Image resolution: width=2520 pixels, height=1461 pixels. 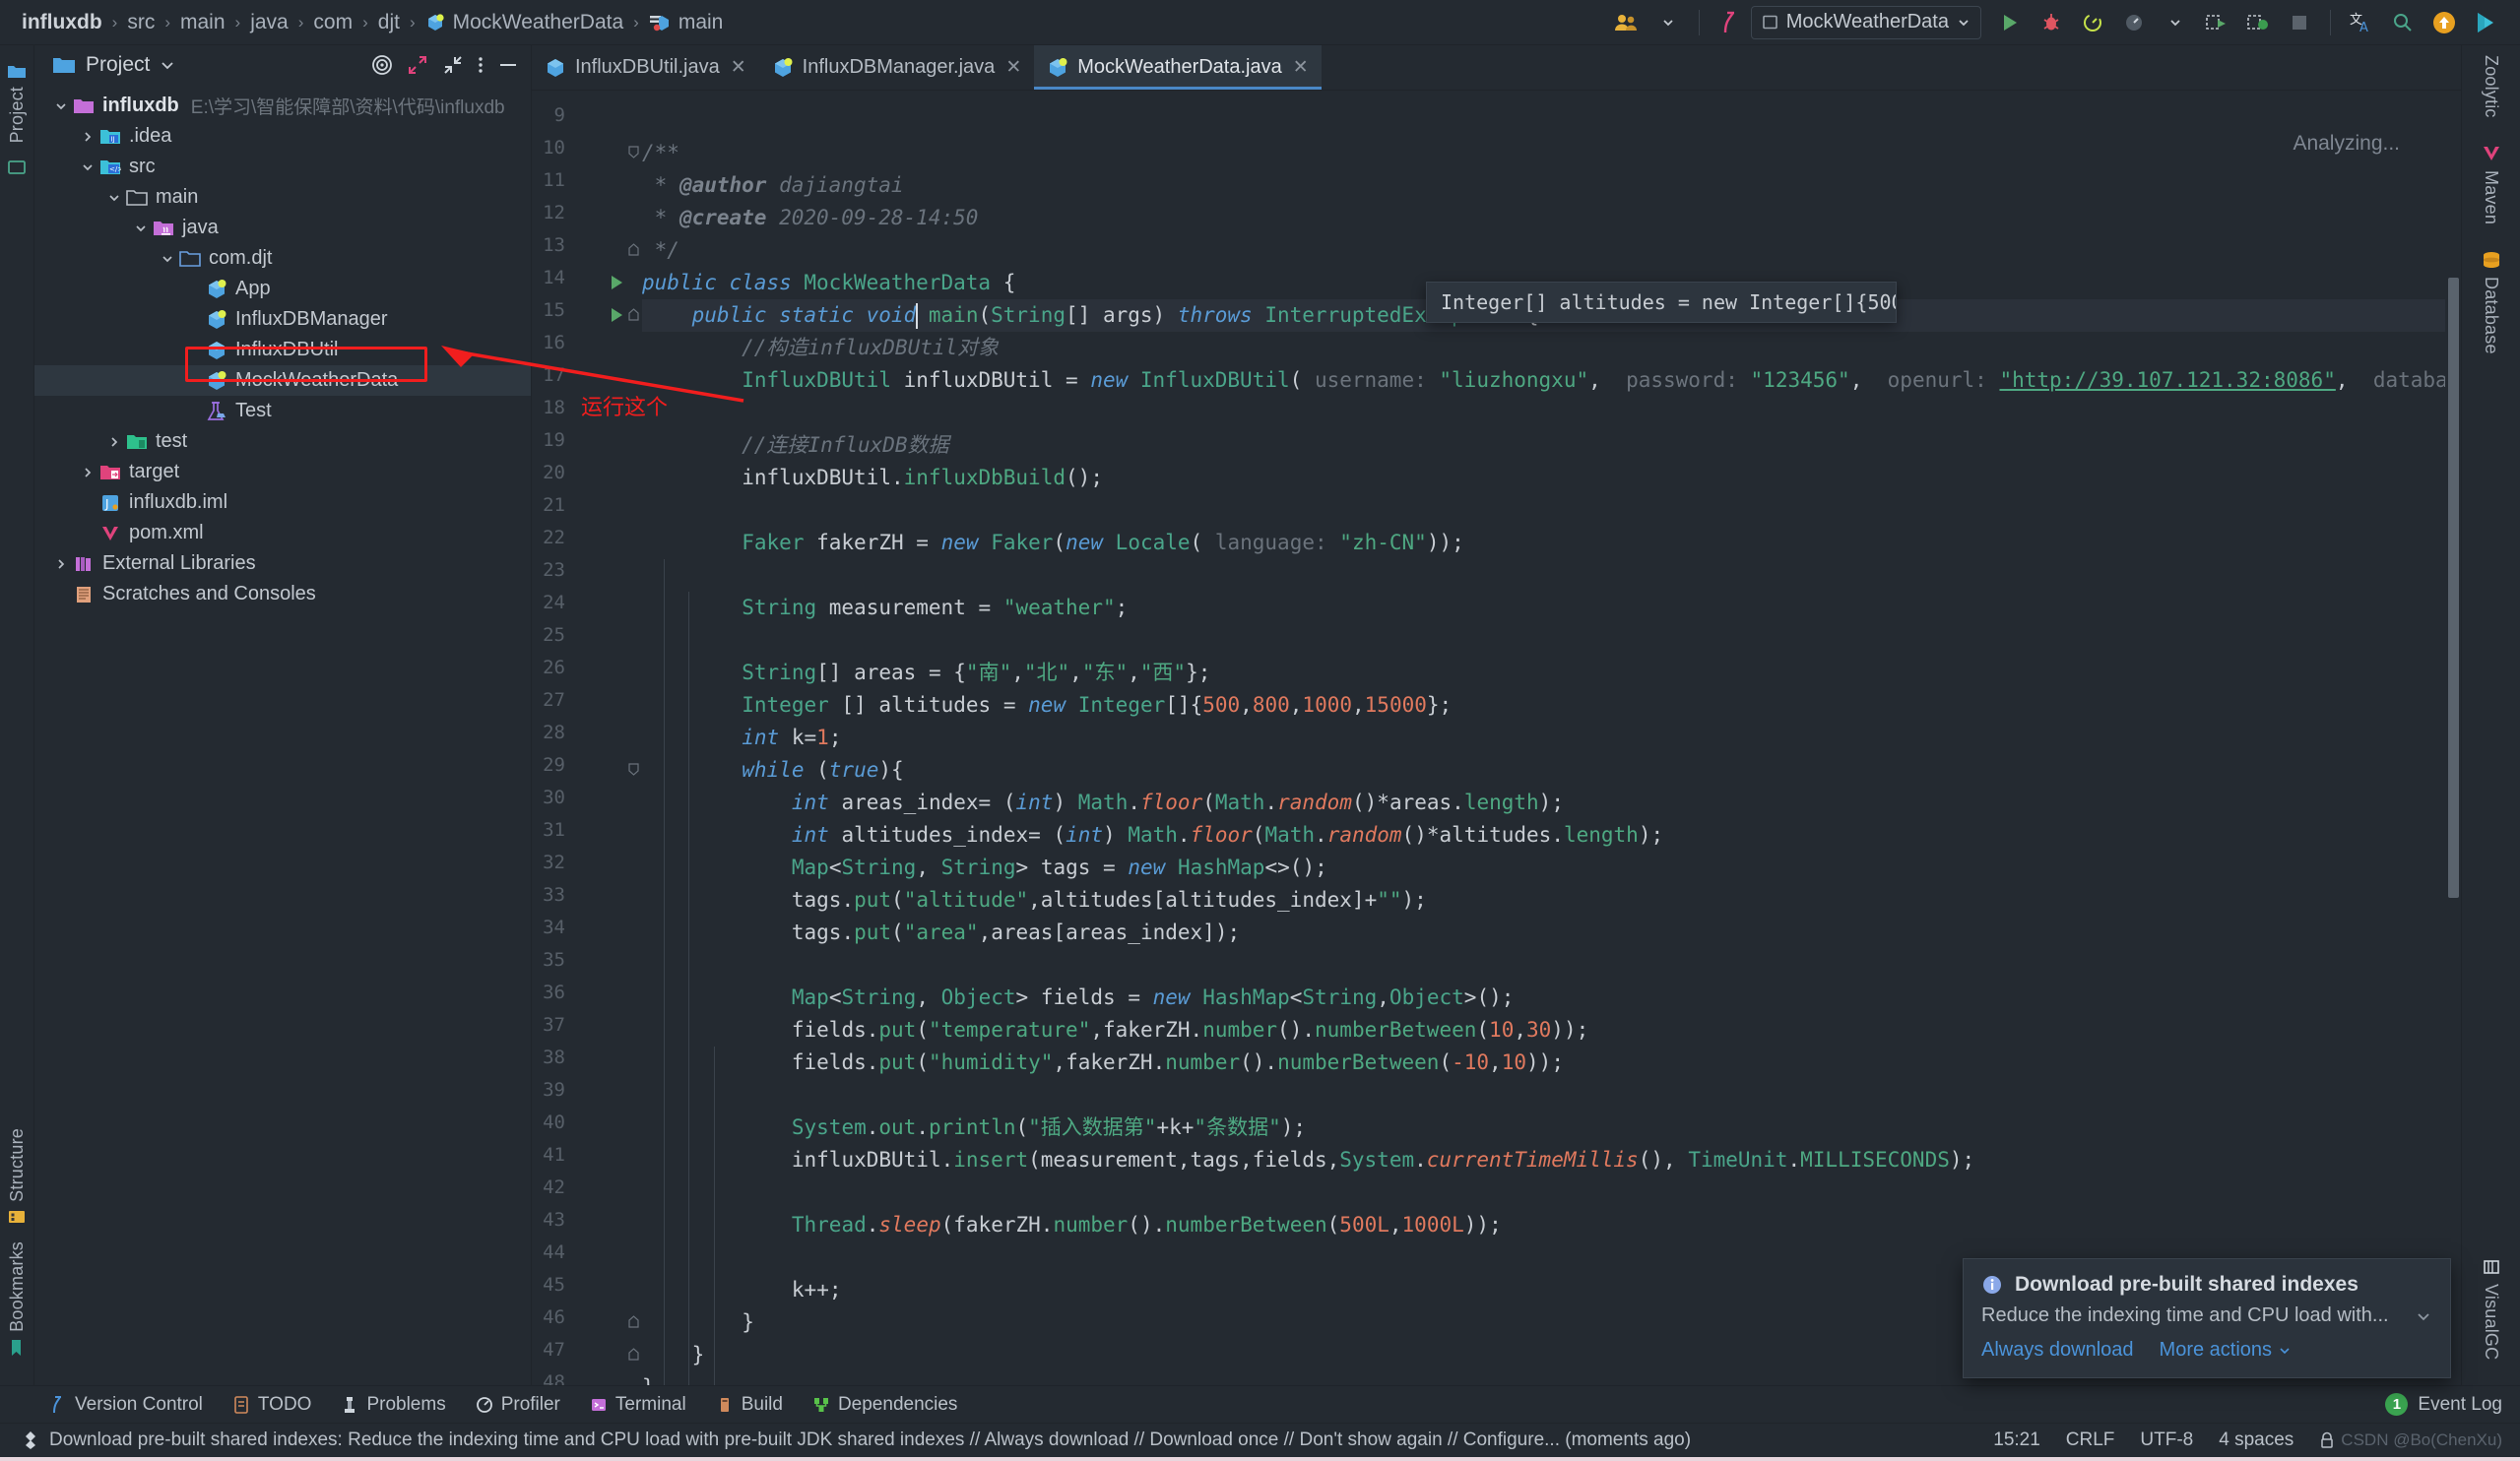 What do you see at coordinates (742, 1290) in the screenshot?
I see `code-line: k++;` at bounding box center [742, 1290].